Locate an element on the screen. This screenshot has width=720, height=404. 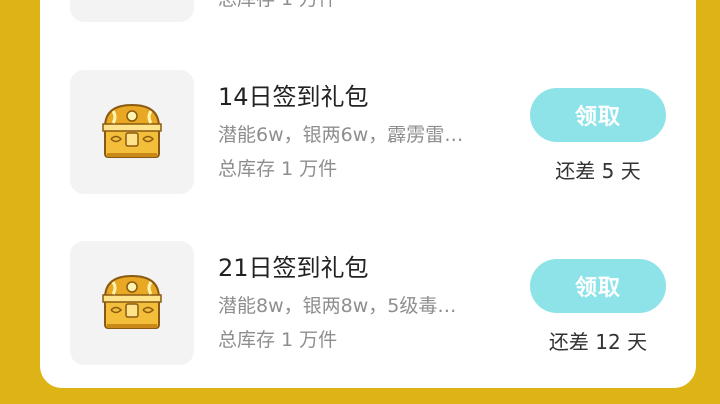
gift-title: 21日签到礼包 is located at coordinates (293, 268).